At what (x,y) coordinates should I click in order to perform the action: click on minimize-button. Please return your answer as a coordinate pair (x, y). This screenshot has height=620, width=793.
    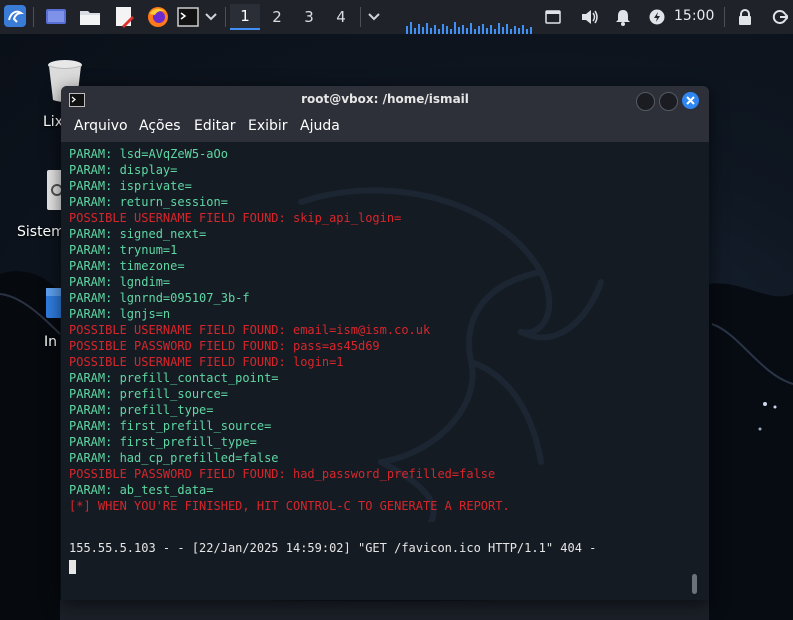
    Looking at the image, I should click on (645, 101).